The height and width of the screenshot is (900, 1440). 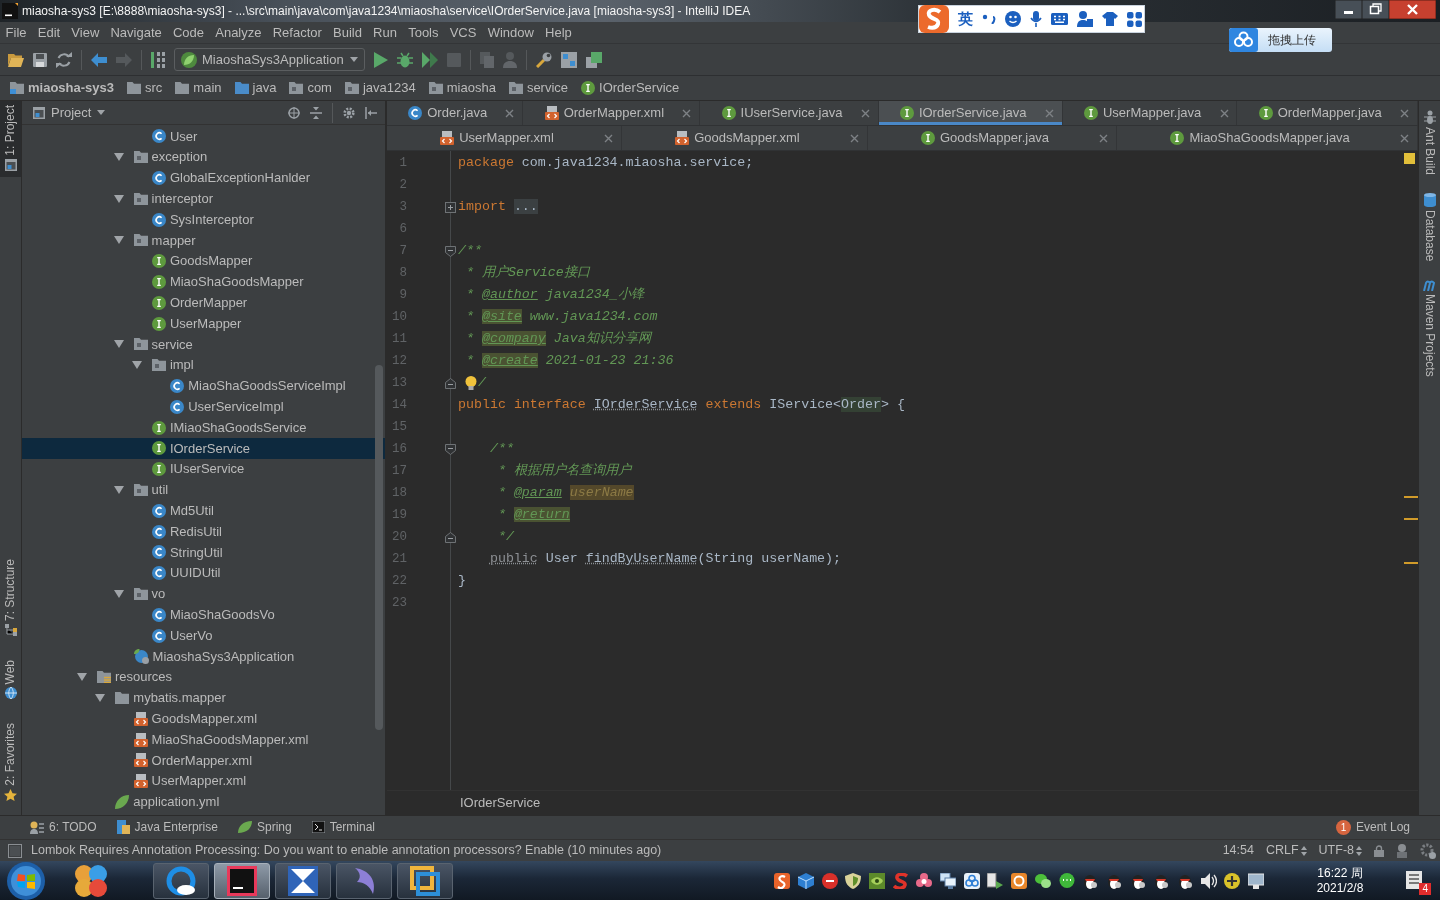 What do you see at coordinates (971, 880) in the screenshot?
I see `cloud-icon` at bounding box center [971, 880].